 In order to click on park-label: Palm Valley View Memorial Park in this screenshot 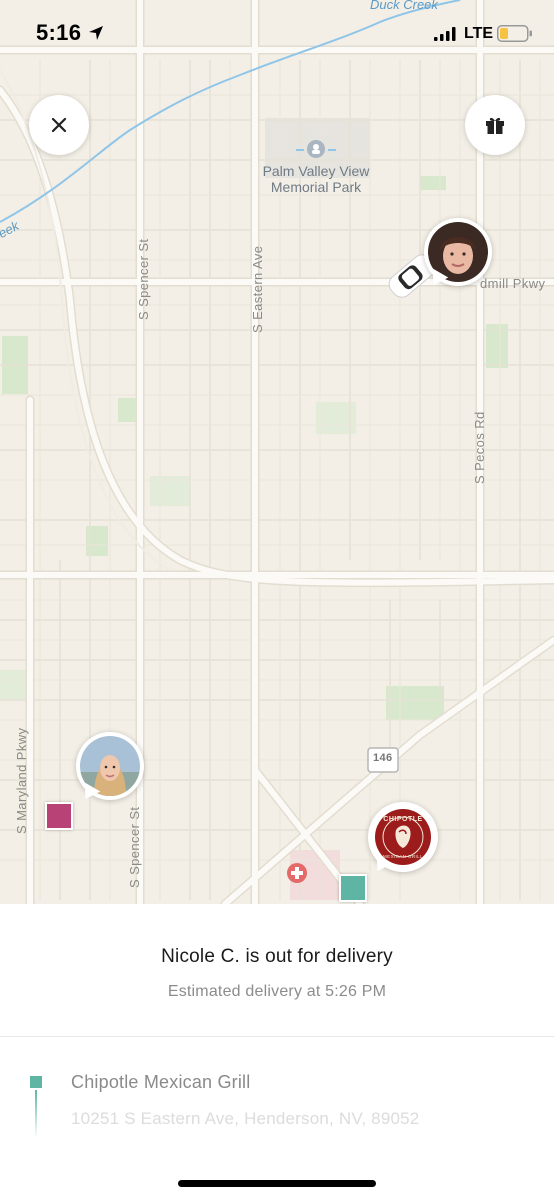, I will do `click(316, 179)`.